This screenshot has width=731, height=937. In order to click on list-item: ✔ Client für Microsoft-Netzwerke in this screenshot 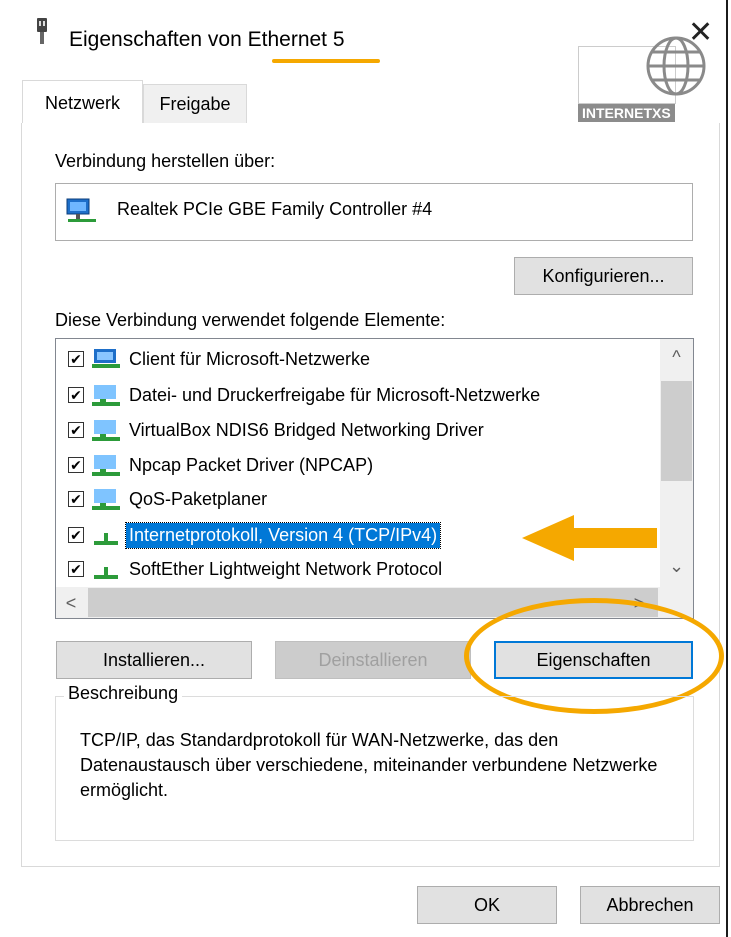, I will do `click(220, 359)`.